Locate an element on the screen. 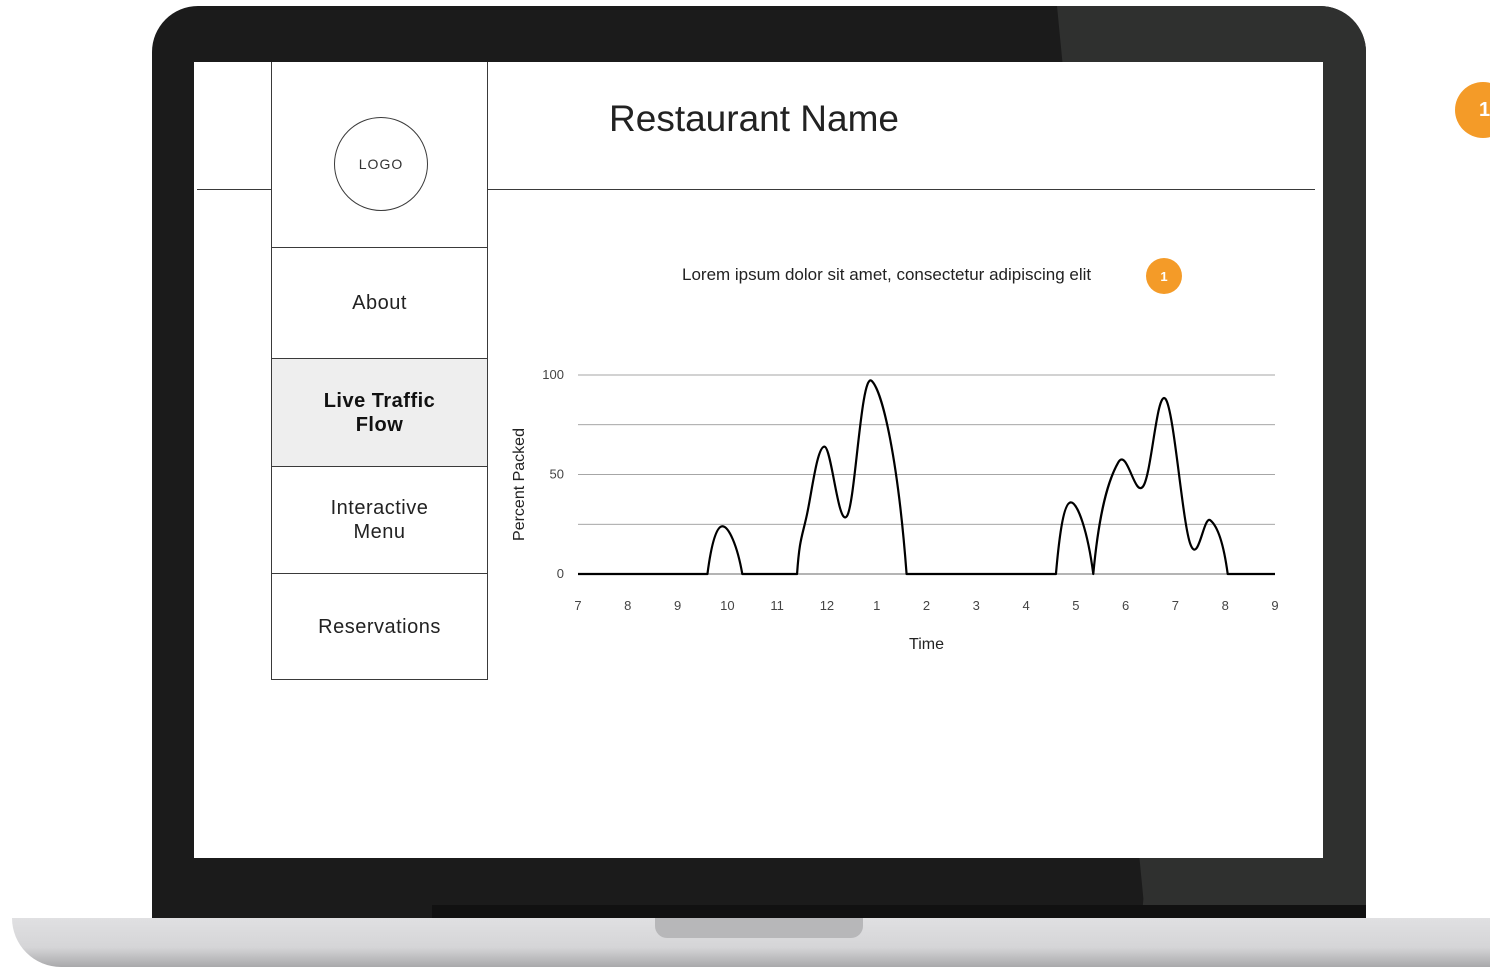 The width and height of the screenshot is (1490, 967). x-tick-label: 6 is located at coordinates (1125, 605).